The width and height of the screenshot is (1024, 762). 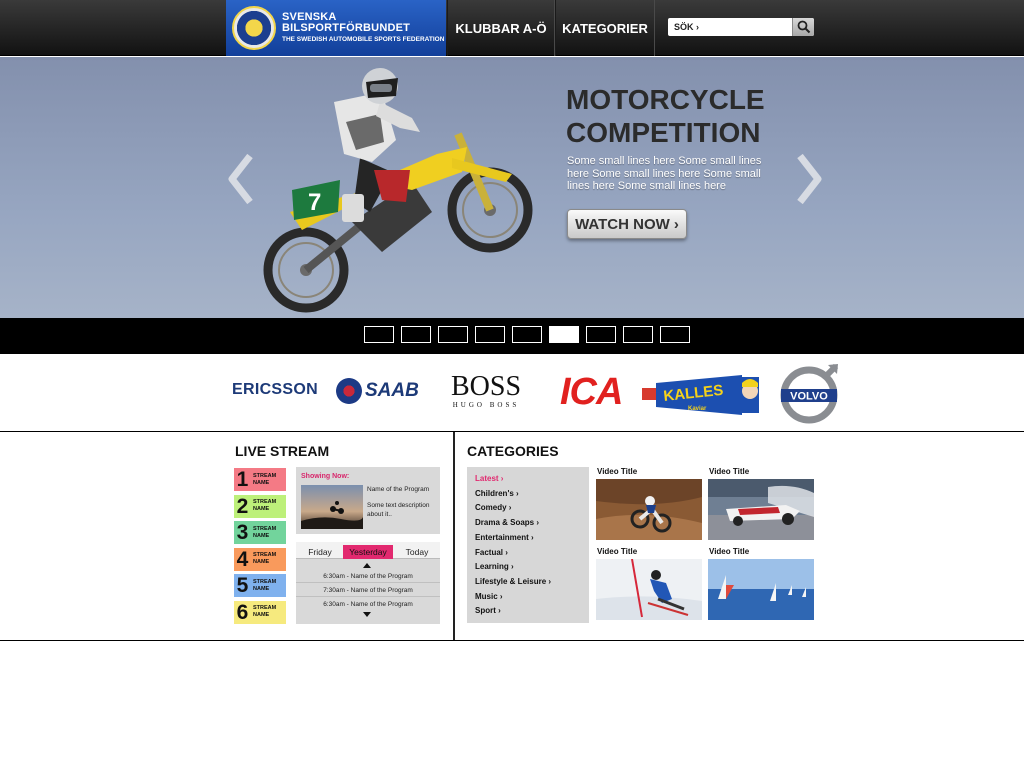 I want to click on hero-title: MOTORCYCLE COMPETITION, so click(x=665, y=116).